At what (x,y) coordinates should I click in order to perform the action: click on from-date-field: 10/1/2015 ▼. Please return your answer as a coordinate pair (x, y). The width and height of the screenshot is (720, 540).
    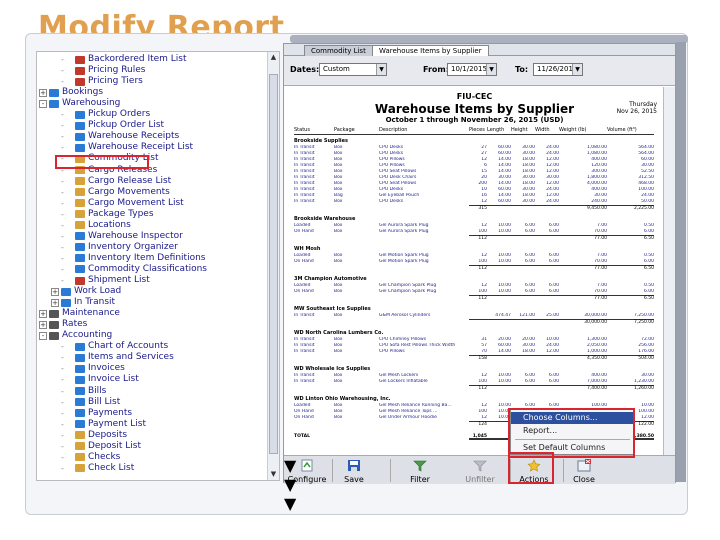
    Looking at the image, I should click on (472, 69).